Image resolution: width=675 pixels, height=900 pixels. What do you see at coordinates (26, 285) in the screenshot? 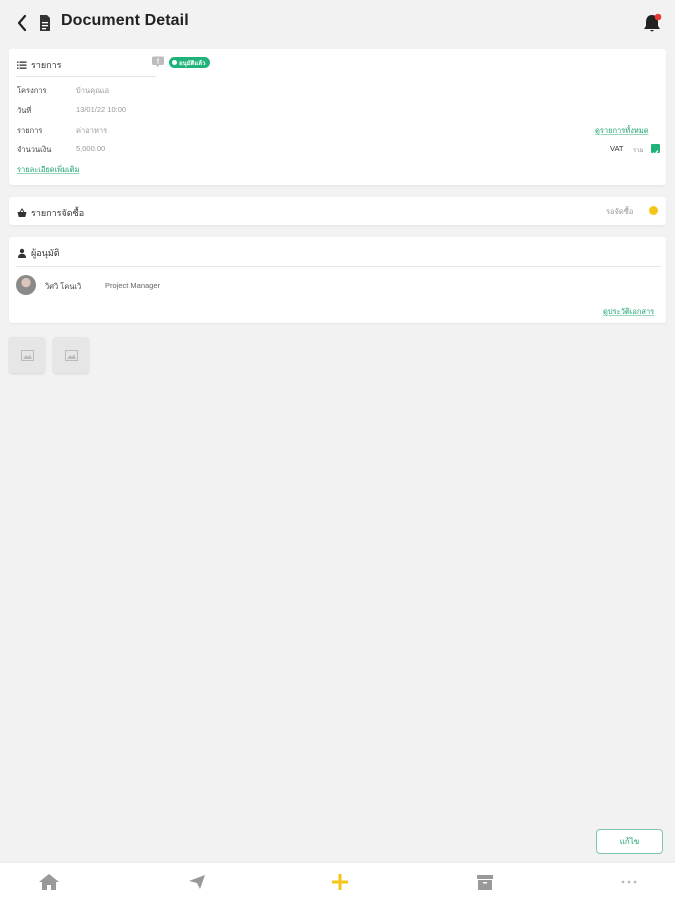
I see `avatar` at bounding box center [26, 285].